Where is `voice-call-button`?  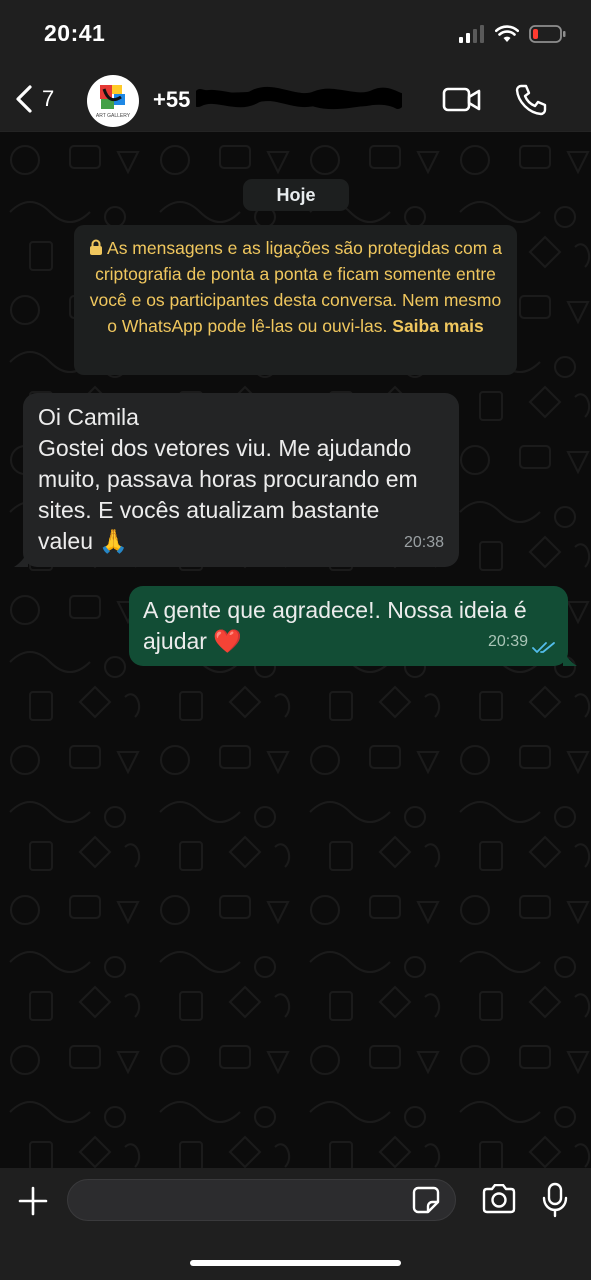
voice-call-button is located at coordinates (531, 102).